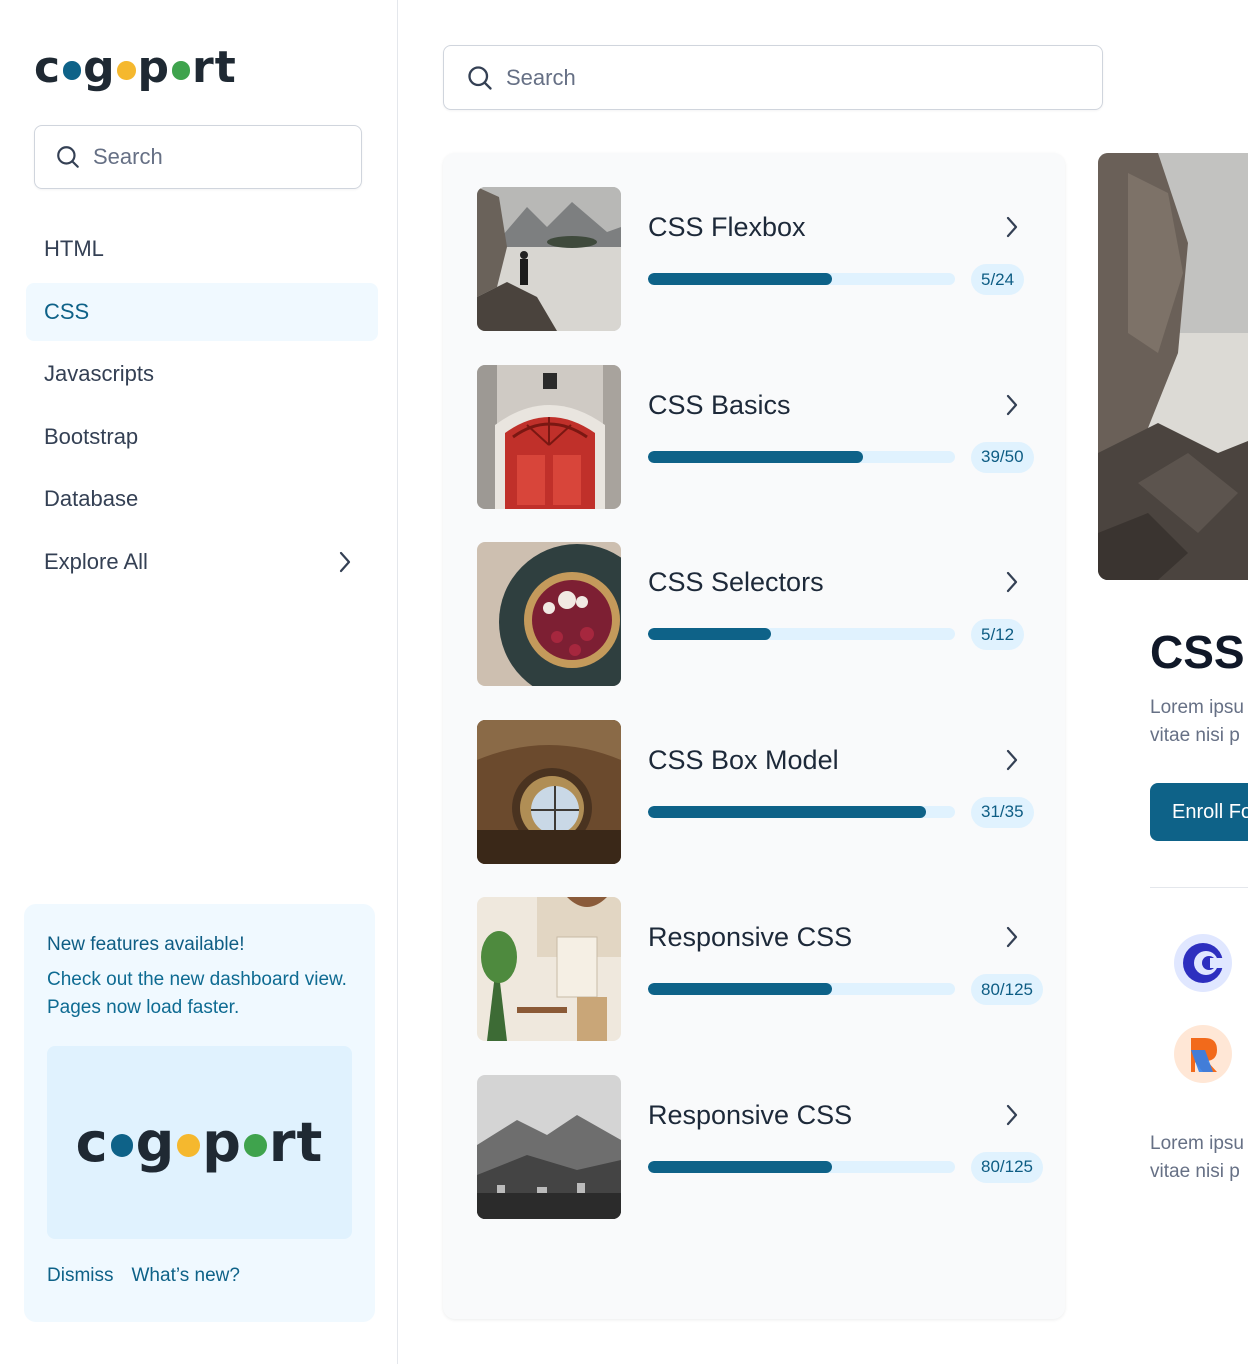 The height and width of the screenshot is (1364, 1248). Describe the element at coordinates (719, 404) in the screenshot. I see `course-title: CSS Basics` at that location.